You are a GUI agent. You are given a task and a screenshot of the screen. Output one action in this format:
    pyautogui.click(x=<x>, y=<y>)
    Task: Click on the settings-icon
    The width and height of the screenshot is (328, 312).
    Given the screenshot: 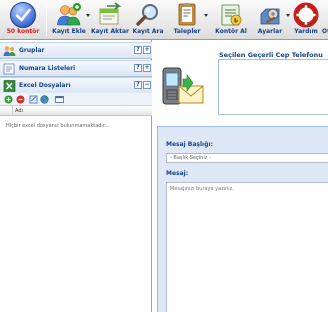 What is the action you would take?
    pyautogui.click(x=270, y=16)
    